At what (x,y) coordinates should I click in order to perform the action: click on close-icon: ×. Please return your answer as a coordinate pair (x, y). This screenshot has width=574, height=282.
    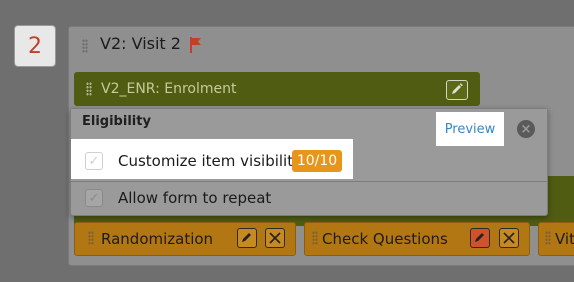
    Looking at the image, I should click on (526, 129).